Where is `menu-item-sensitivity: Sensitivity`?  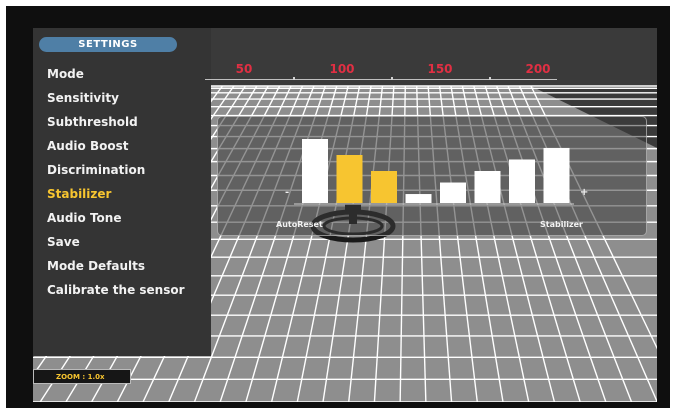
menu-item-sensitivity: Sensitivity is located at coordinates (116, 98).